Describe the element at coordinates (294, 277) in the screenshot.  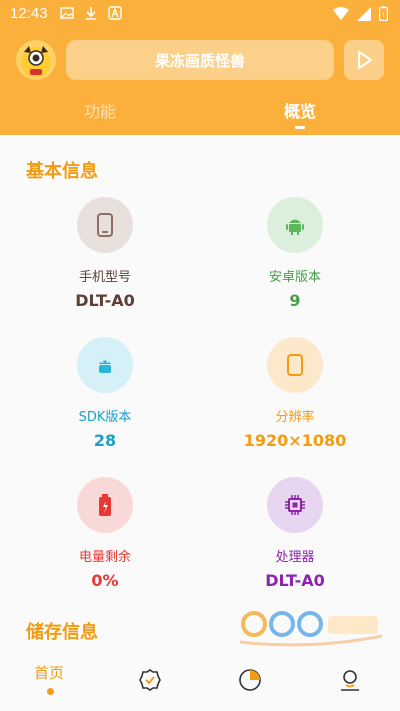
I see `android-version-label: 安卓版本` at that location.